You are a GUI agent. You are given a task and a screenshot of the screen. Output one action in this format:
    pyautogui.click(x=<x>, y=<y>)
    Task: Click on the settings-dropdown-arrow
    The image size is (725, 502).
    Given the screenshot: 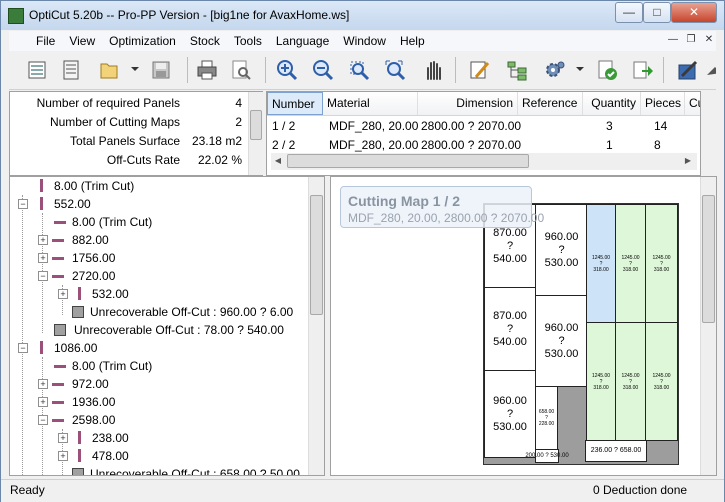 What is the action you would take?
    pyautogui.click(x=580, y=69)
    